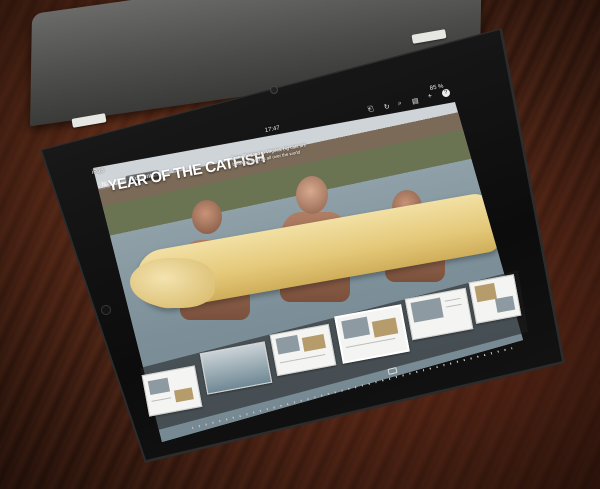  Describe the element at coordinates (172, 283) in the screenshot. I see `catfish-head` at that location.